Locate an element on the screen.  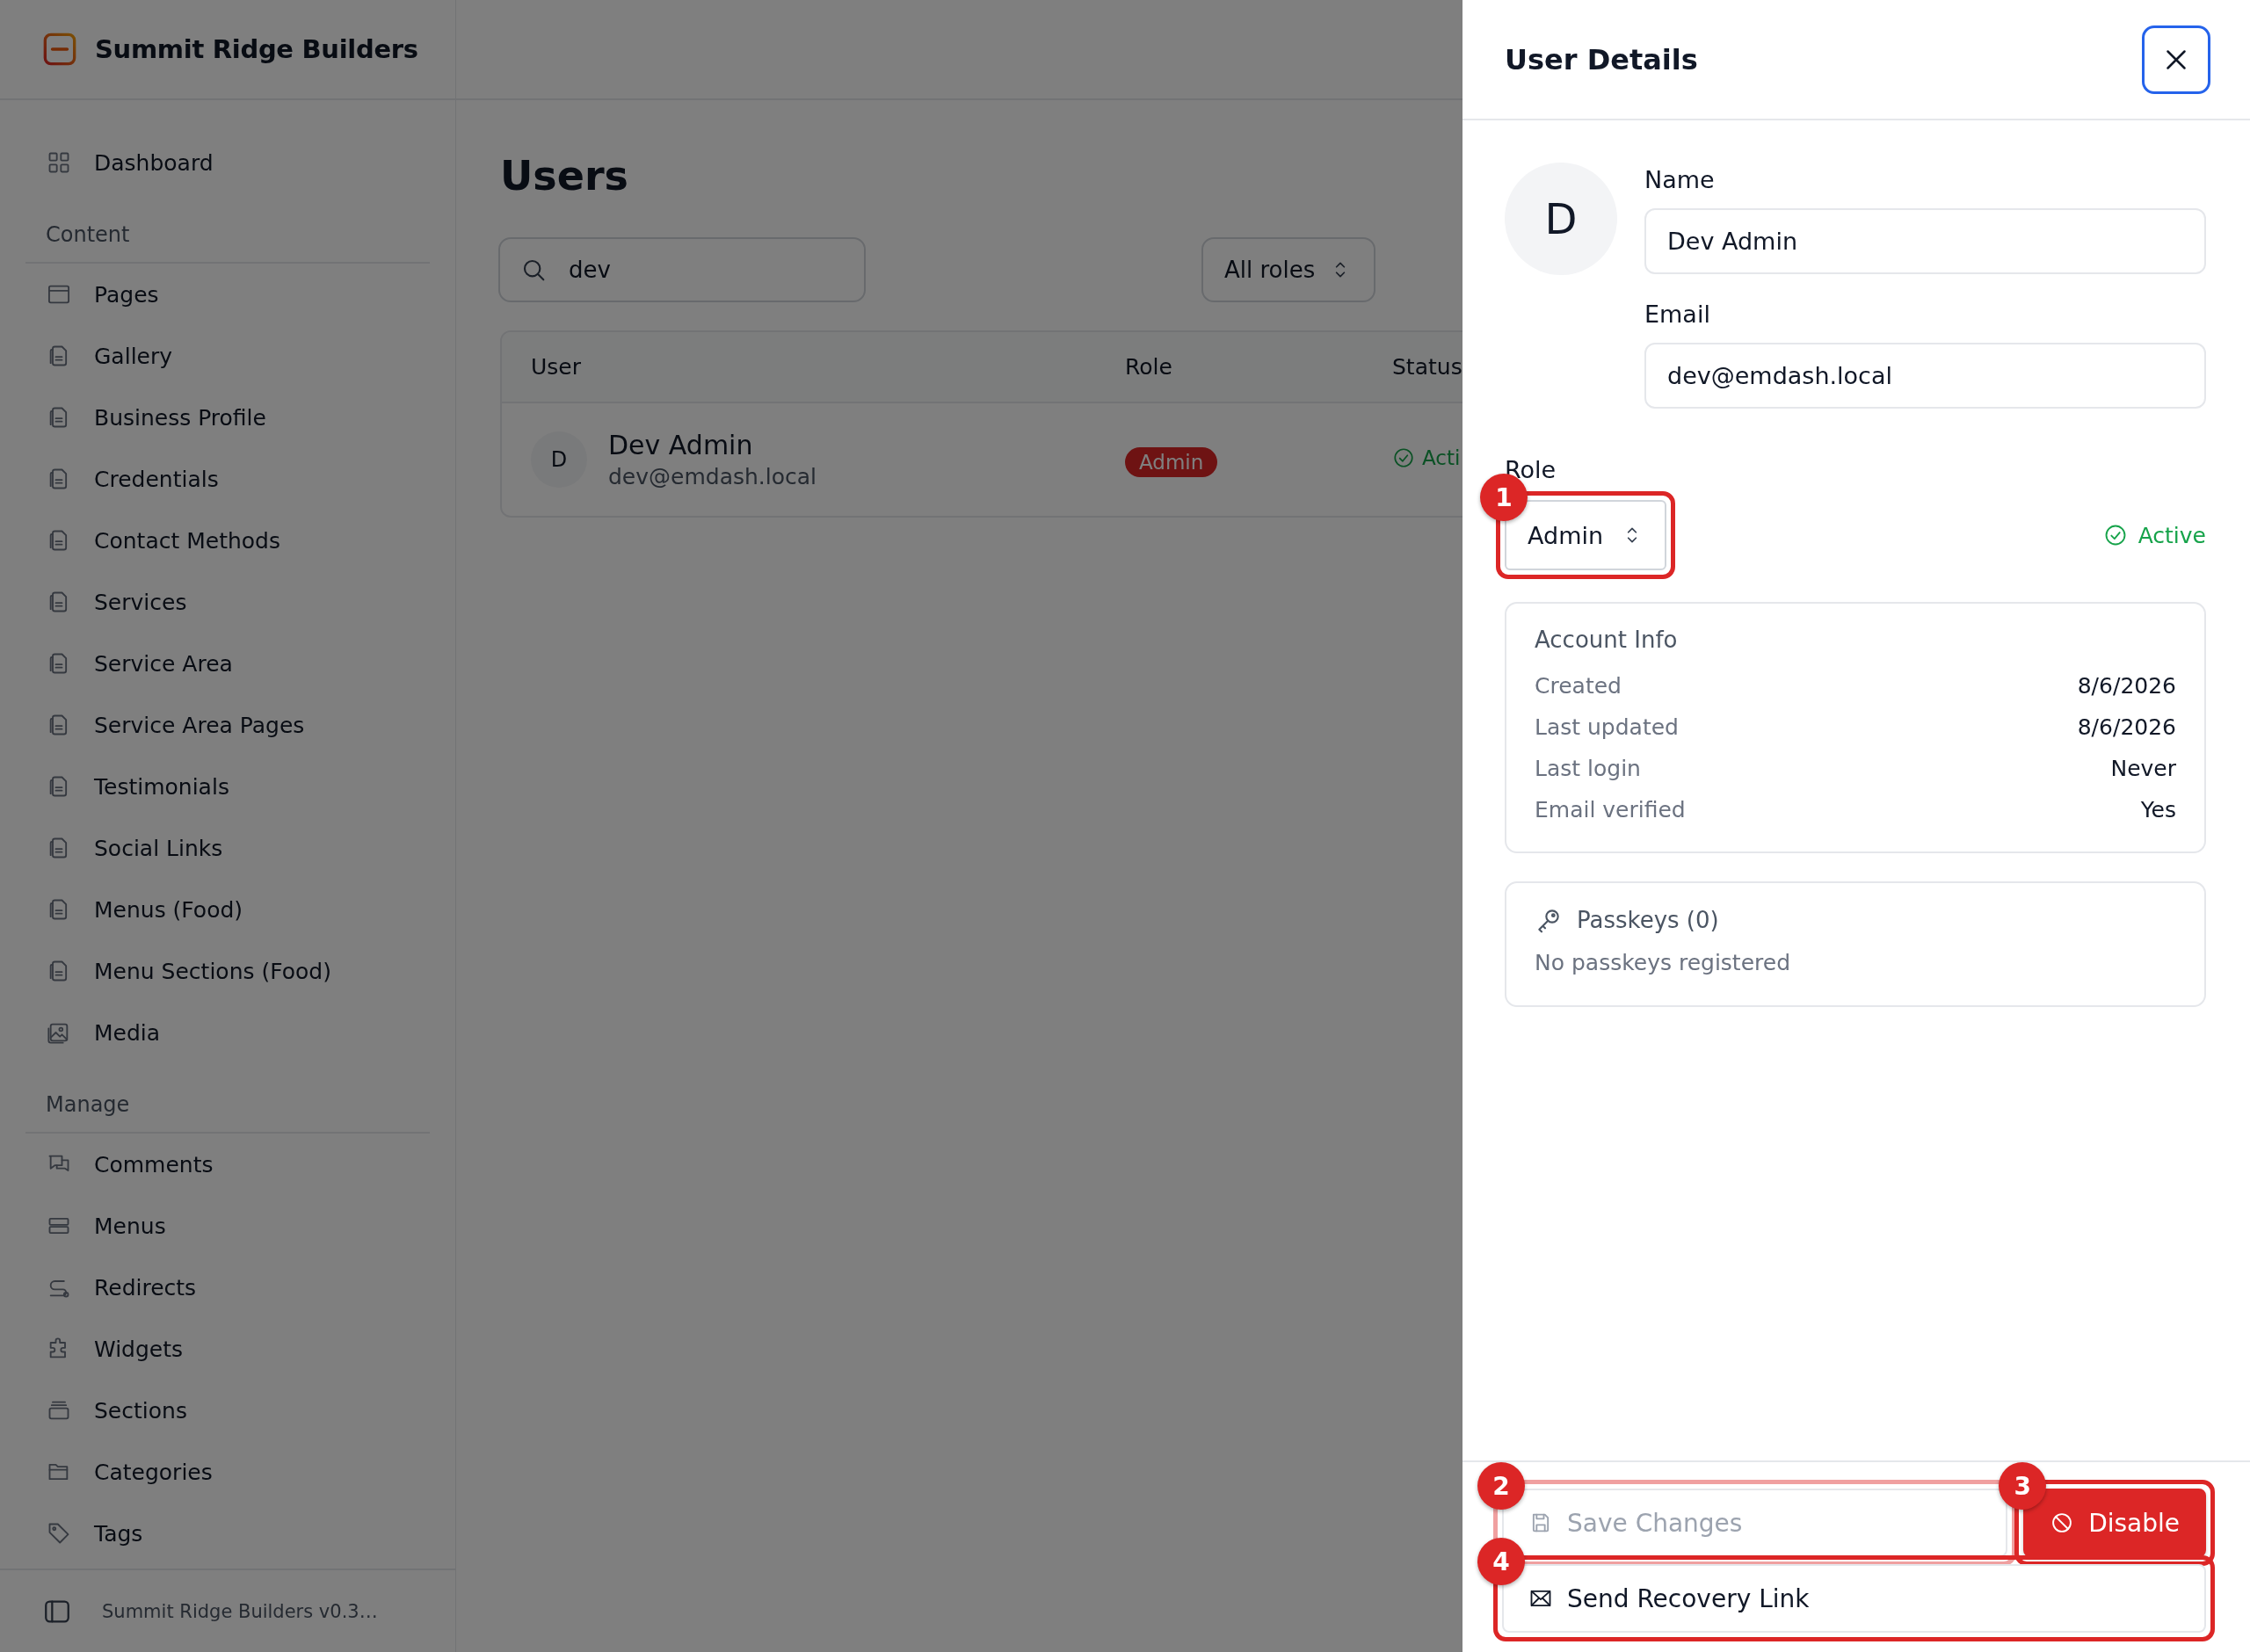
page-title: Users is located at coordinates (564, 176).